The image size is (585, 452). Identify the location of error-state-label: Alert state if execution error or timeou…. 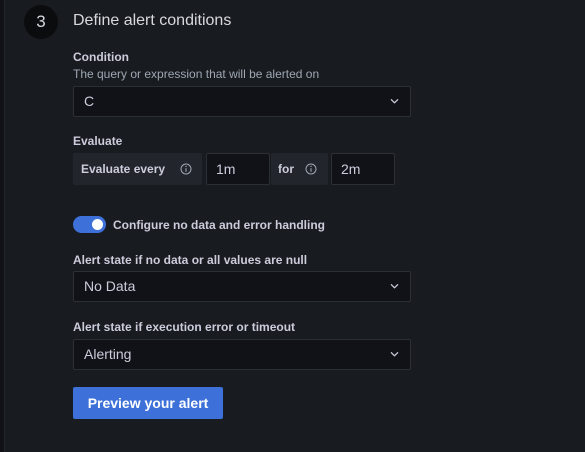
(184, 327).